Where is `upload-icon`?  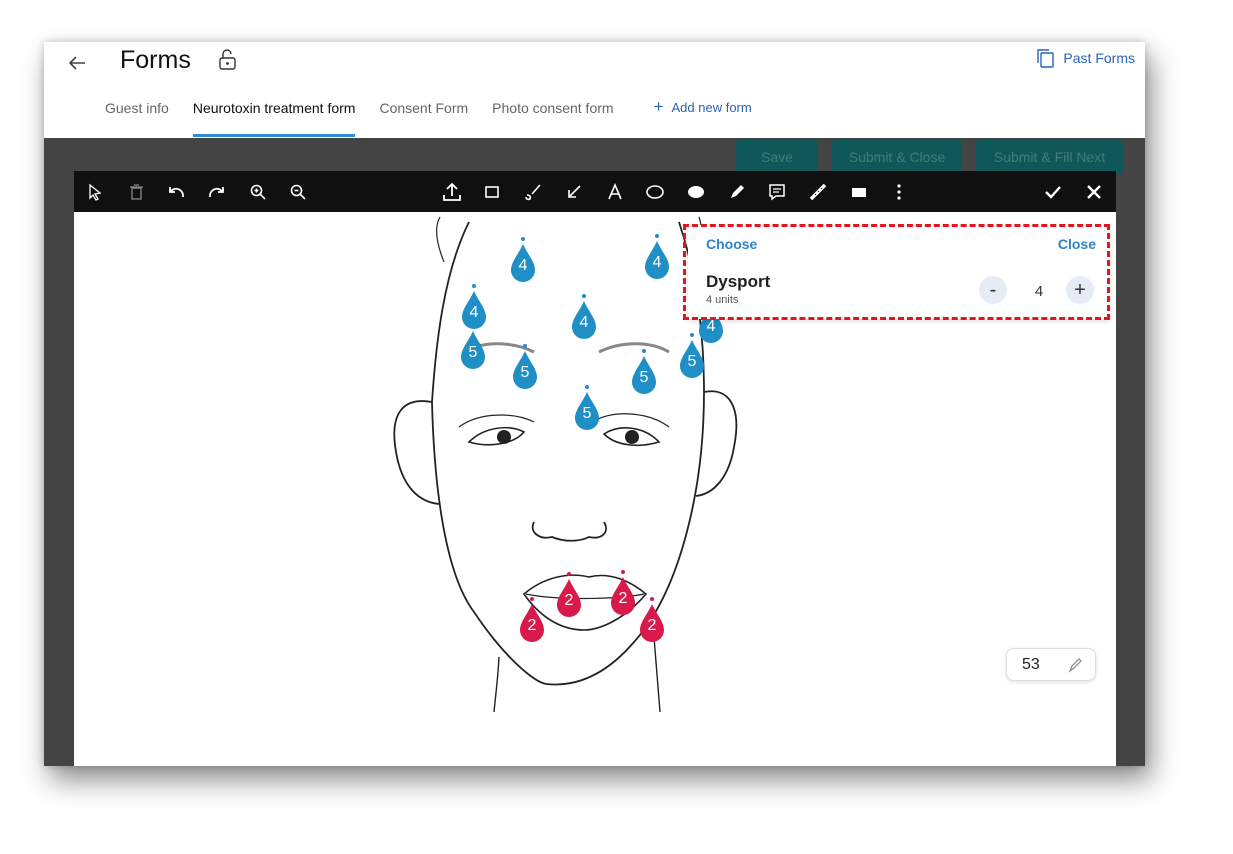
upload-icon is located at coordinates (452, 192).